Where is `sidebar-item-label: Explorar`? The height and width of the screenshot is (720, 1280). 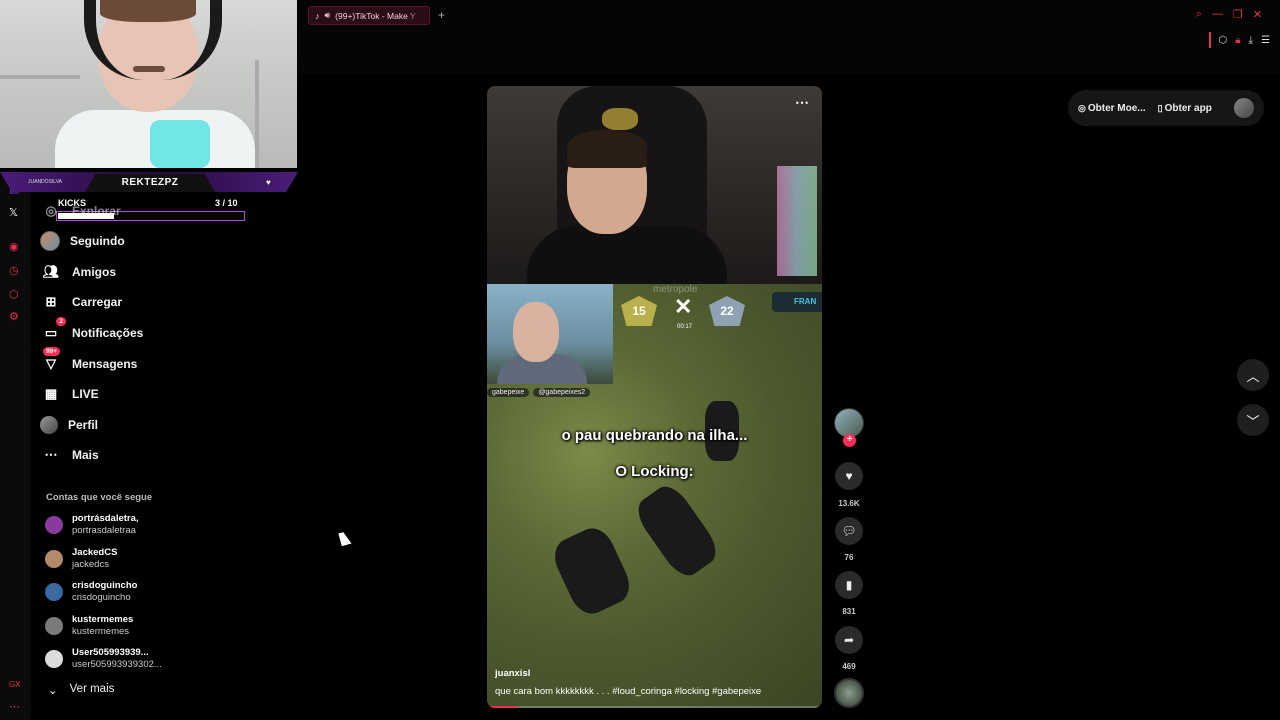
sidebar-item-label: Explorar is located at coordinates (96, 211).